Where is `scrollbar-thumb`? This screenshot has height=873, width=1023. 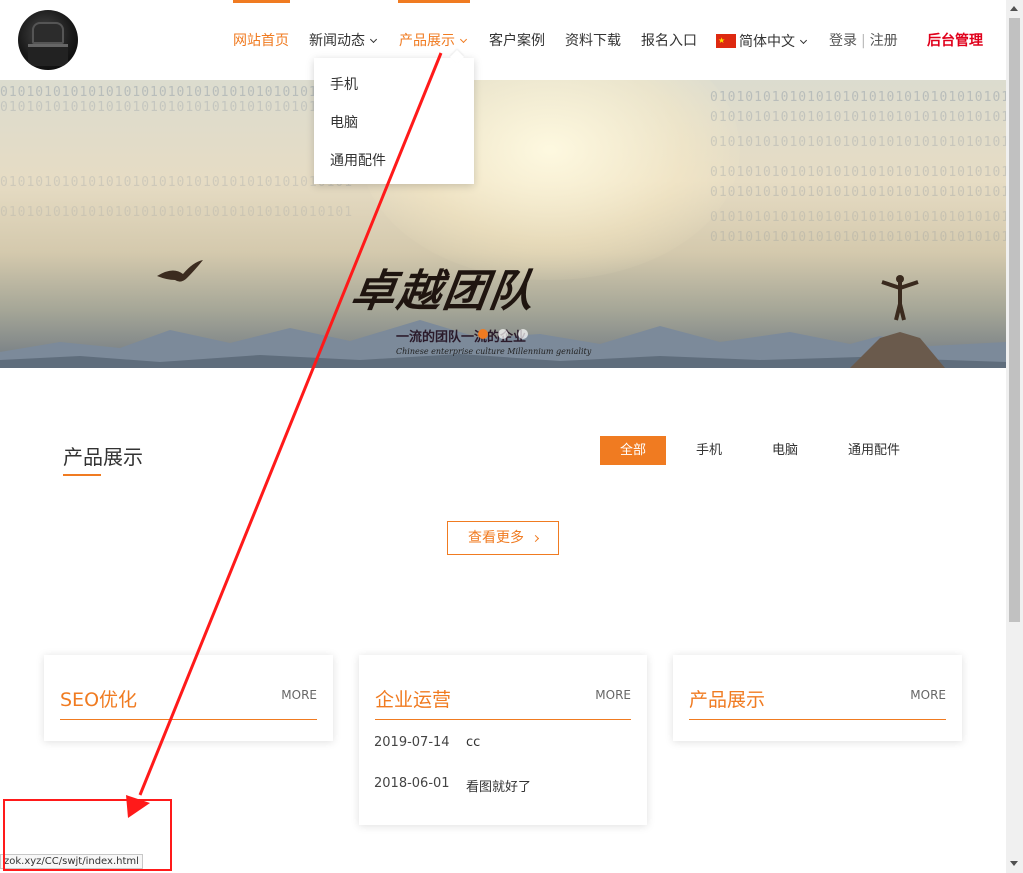
scrollbar-thumb is located at coordinates (1014, 320).